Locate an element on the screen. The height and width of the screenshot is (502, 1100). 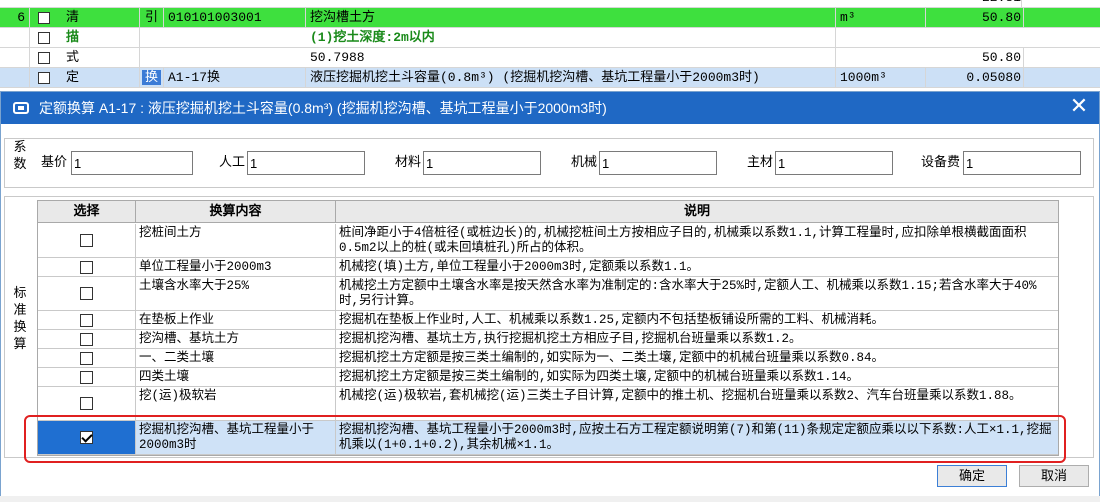
sheet-row-formula: 式 50.7988 50.80 is located at coordinates (550, 58).